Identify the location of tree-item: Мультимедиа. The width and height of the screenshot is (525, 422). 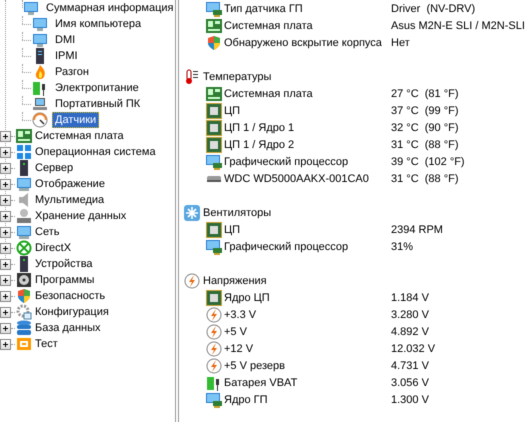
(69, 200).